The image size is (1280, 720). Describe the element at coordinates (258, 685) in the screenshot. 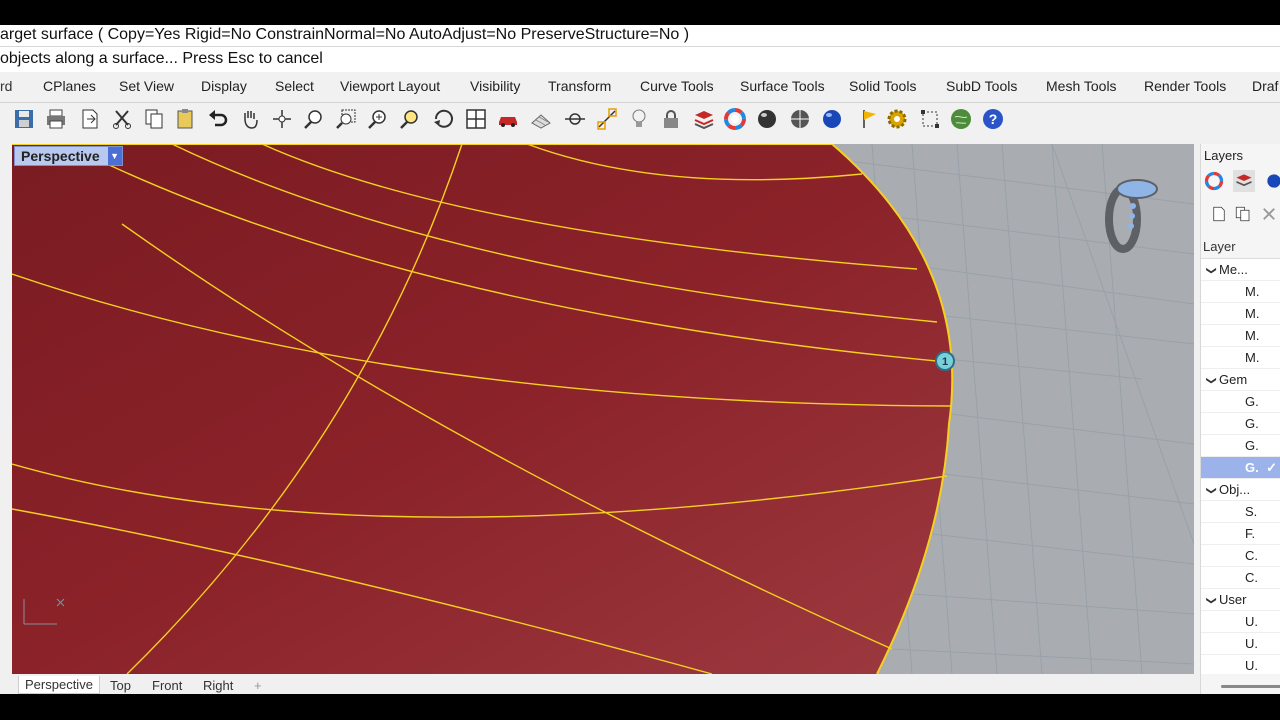

I see `add-viewport-icon: +` at that location.